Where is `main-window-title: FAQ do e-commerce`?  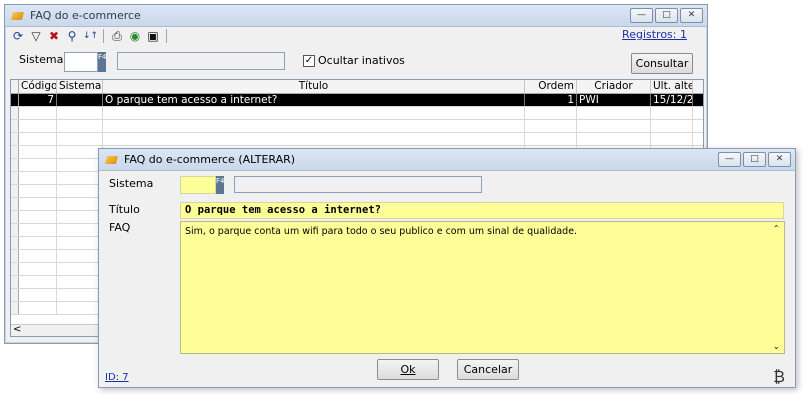 main-window-title: FAQ do e-commerce is located at coordinates (85, 15).